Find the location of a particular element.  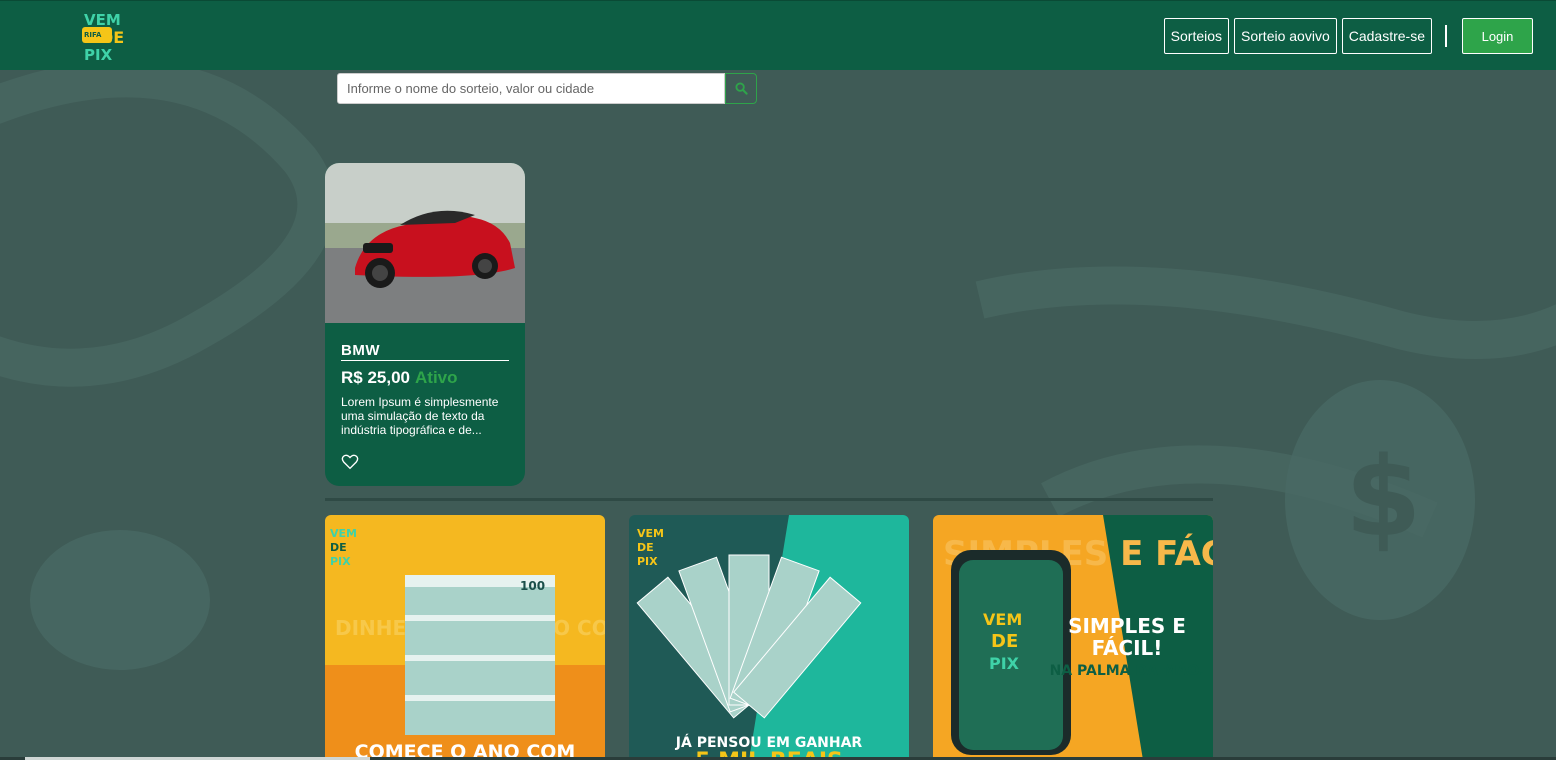

search-button is located at coordinates (741, 88).